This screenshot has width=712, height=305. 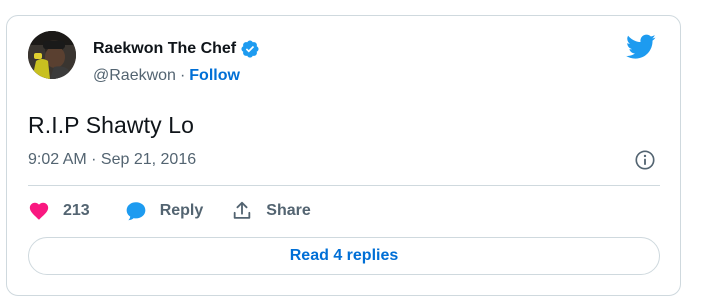 What do you see at coordinates (52, 55) in the screenshot?
I see `avatar` at bounding box center [52, 55].